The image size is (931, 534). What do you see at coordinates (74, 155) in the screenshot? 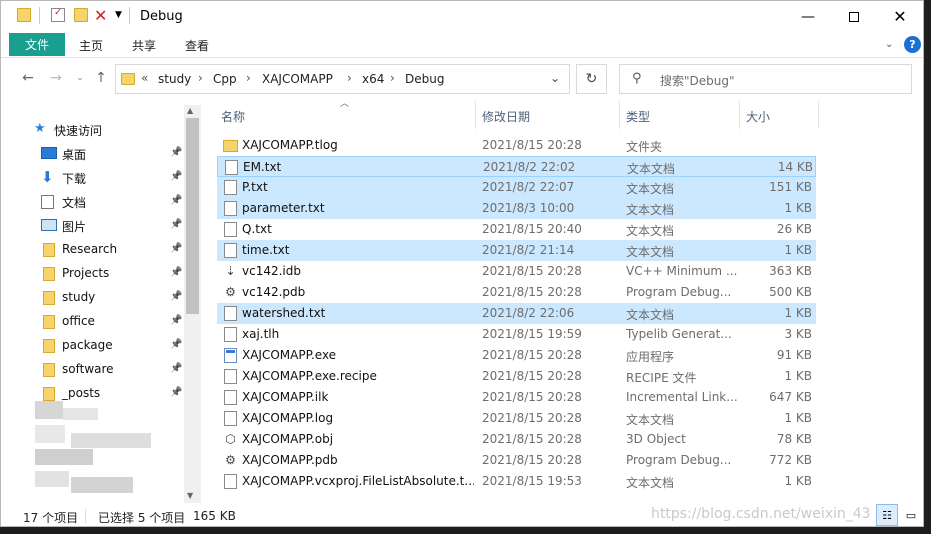
I see `sidebar-item-label: 桌面` at bounding box center [74, 155].